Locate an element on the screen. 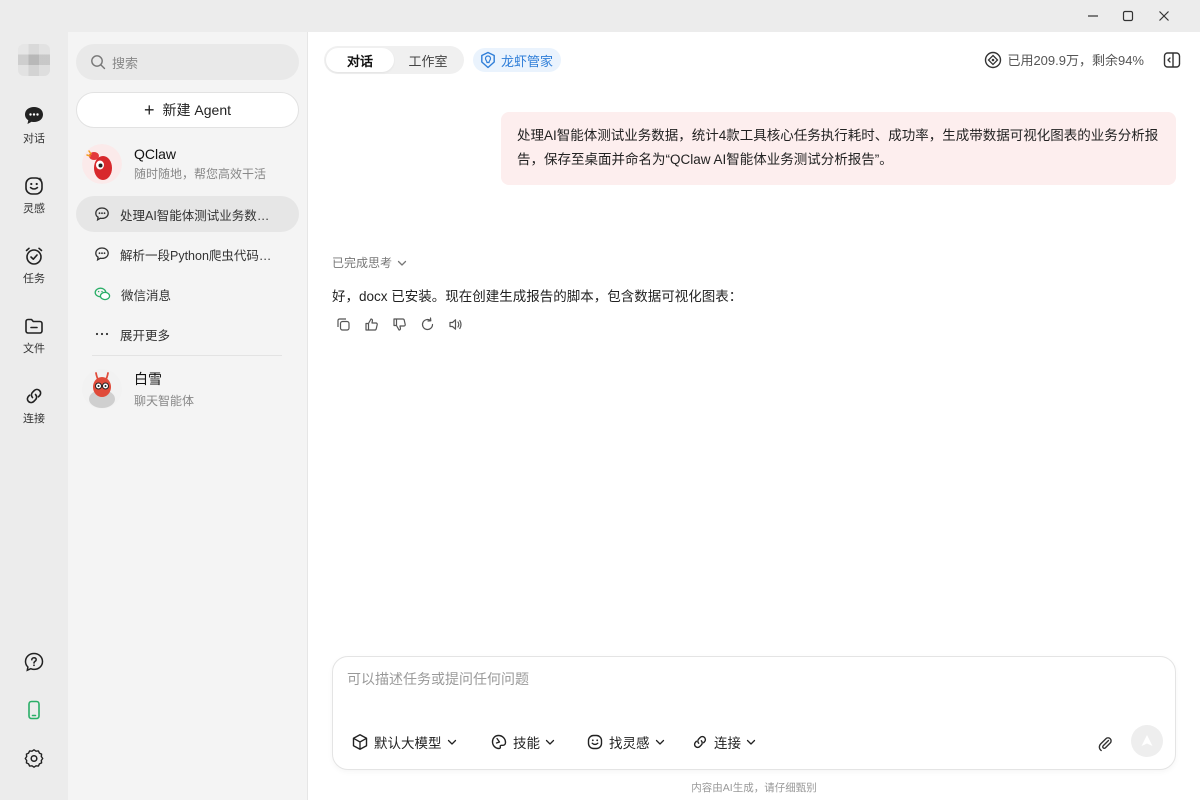 The image size is (1200, 800). left-rail: 对话 灵感 任务 文件 连接 is located at coordinates (34, 416).